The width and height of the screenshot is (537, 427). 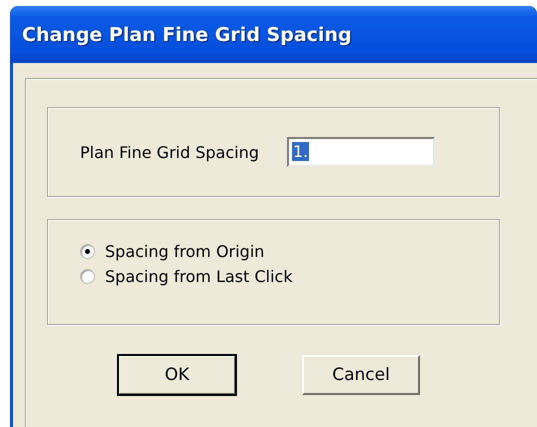 I want to click on ok-button: OK, so click(x=177, y=375).